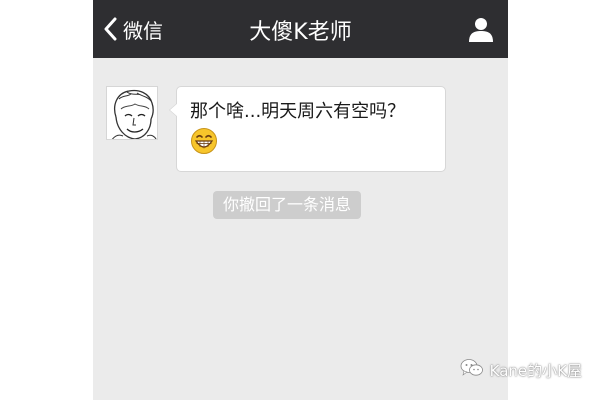 This screenshot has width=600, height=400. I want to click on contact-avatar, so click(132, 113).